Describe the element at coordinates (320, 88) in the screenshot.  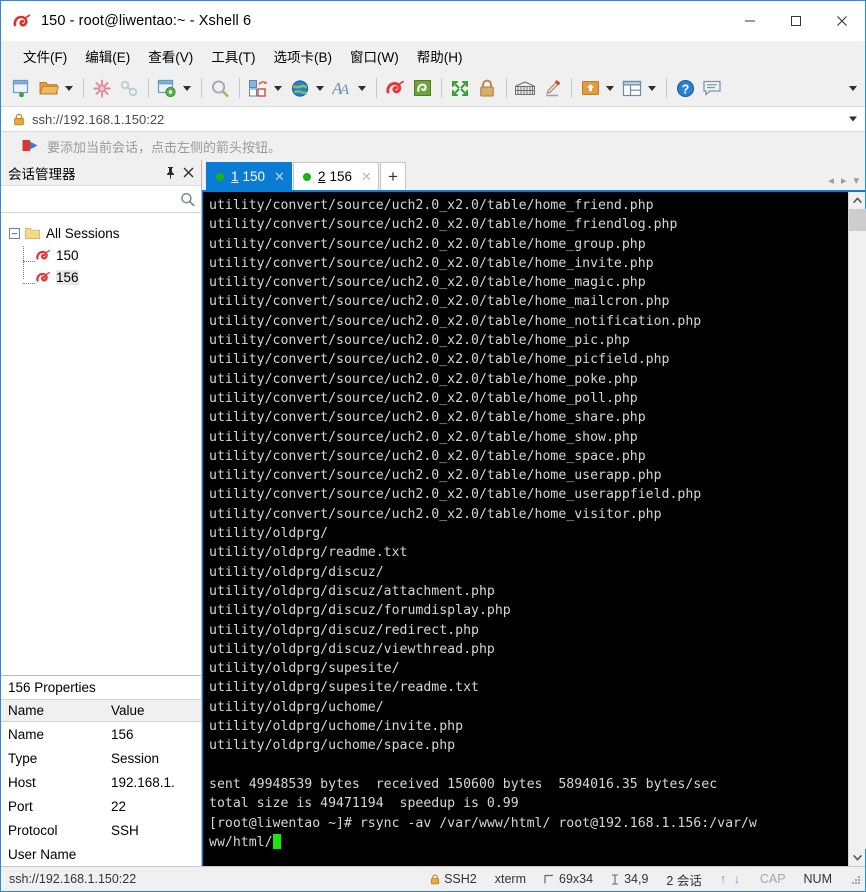
I see `globe-dropdown-arrow` at that location.